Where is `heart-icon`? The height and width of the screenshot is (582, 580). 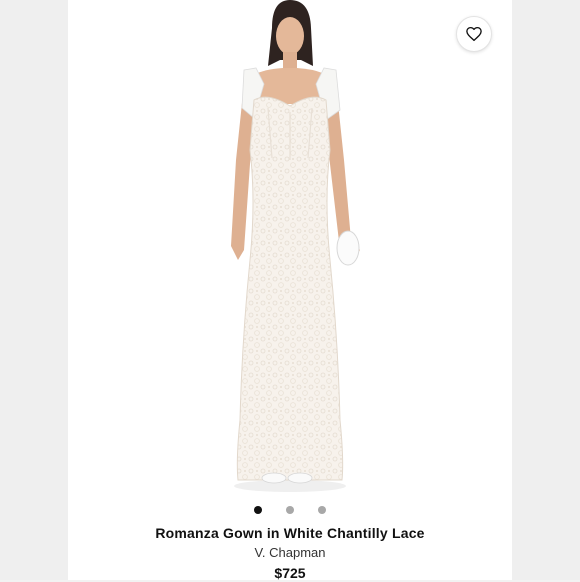
heart-icon is located at coordinates (474, 34).